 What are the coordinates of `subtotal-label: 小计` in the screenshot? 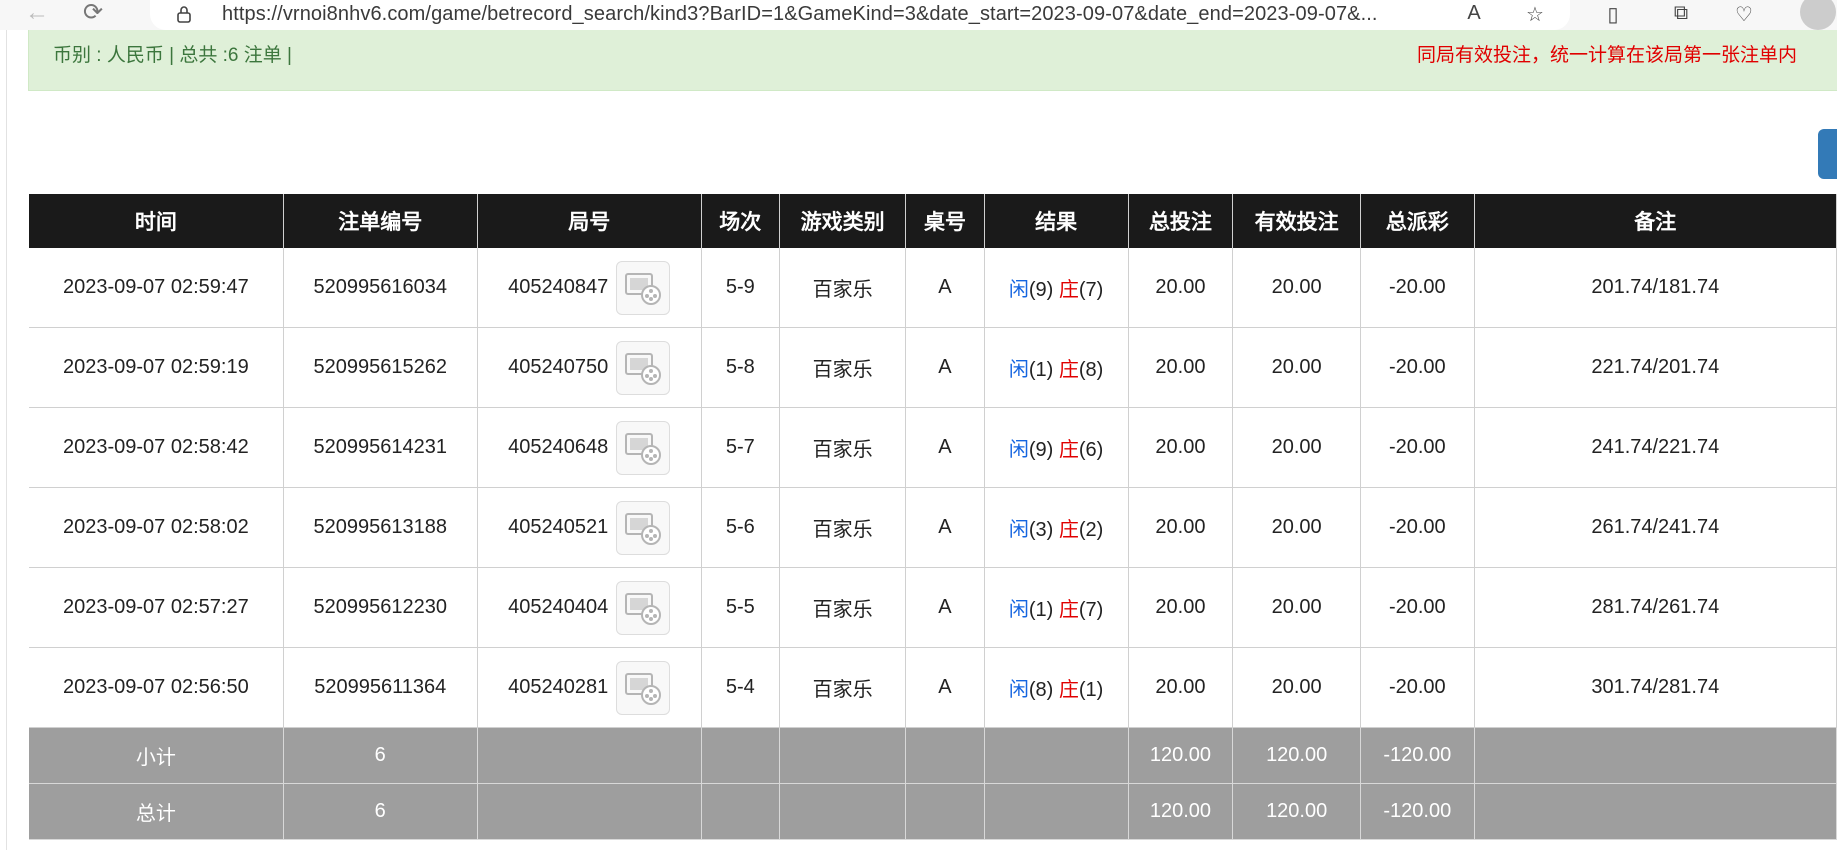 It's located at (156, 755).